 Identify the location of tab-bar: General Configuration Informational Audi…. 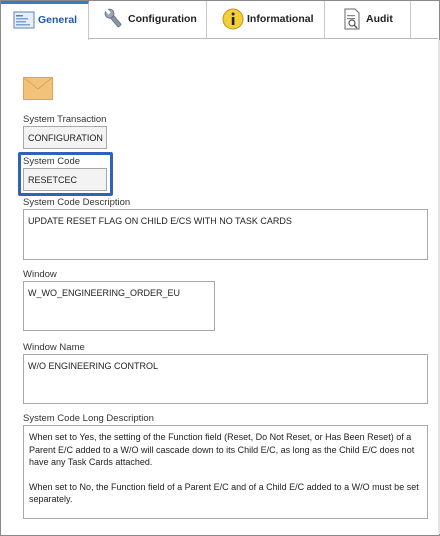
(219, 20).